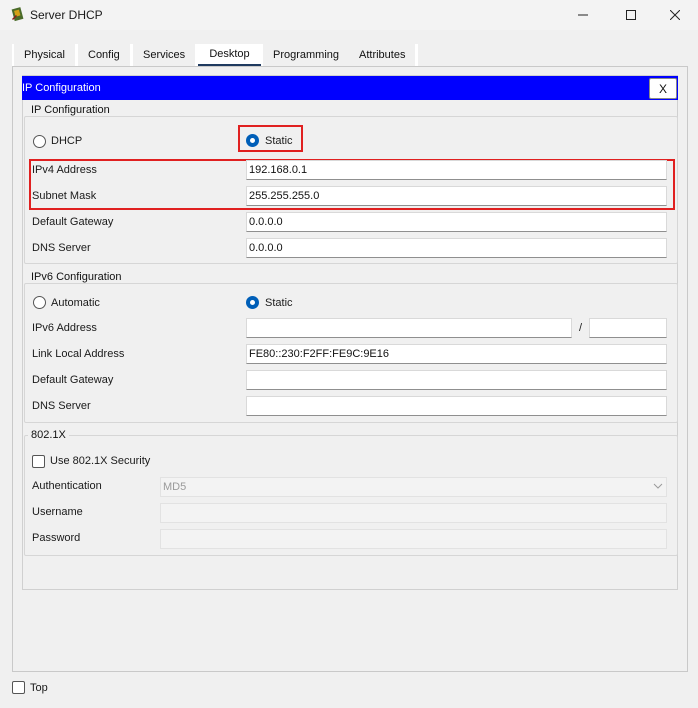  Describe the element at coordinates (456, 248) in the screenshot. I see `dns-server-input: 0.0.0.0` at that location.